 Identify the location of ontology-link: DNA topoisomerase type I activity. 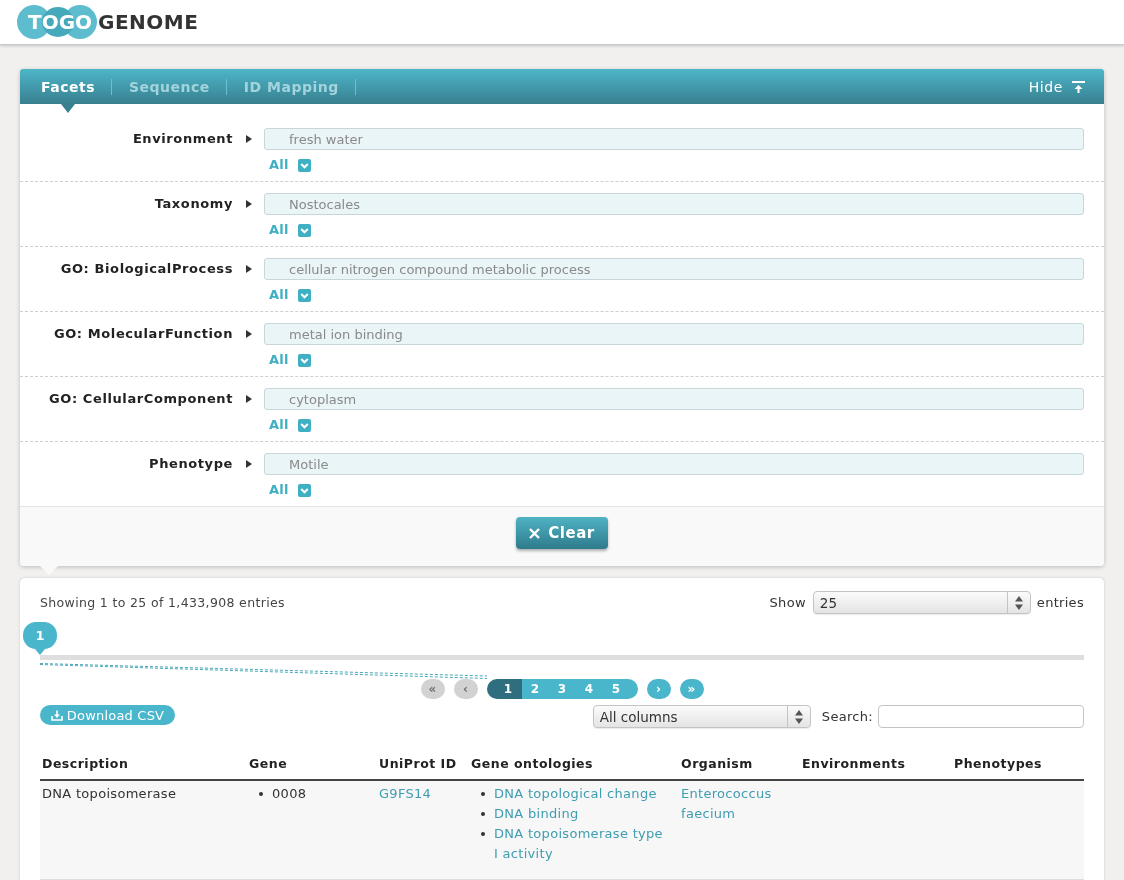
(581, 844).